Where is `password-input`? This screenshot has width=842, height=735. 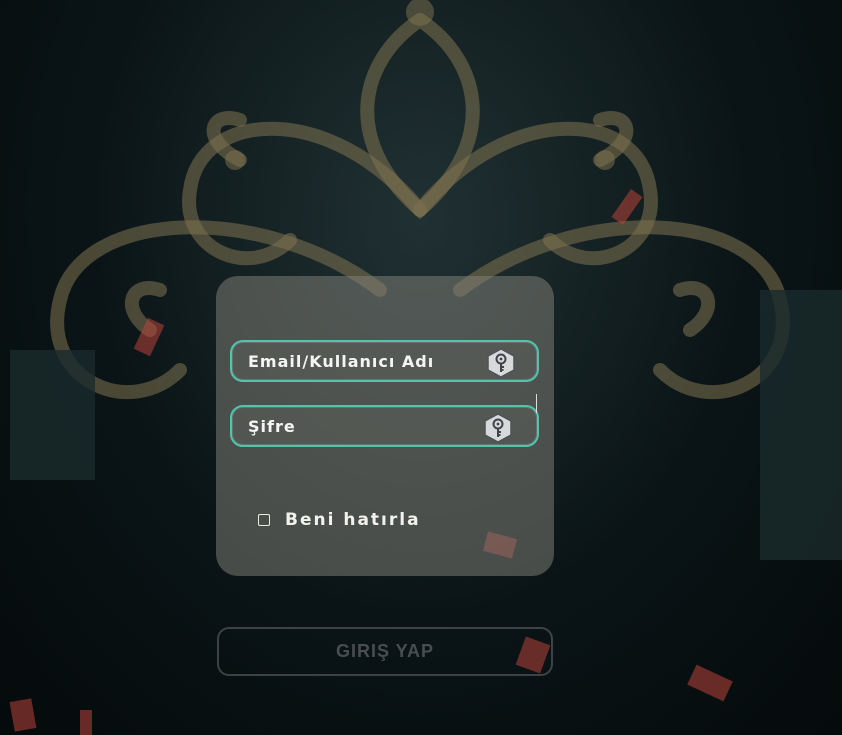
password-input is located at coordinates (363, 426).